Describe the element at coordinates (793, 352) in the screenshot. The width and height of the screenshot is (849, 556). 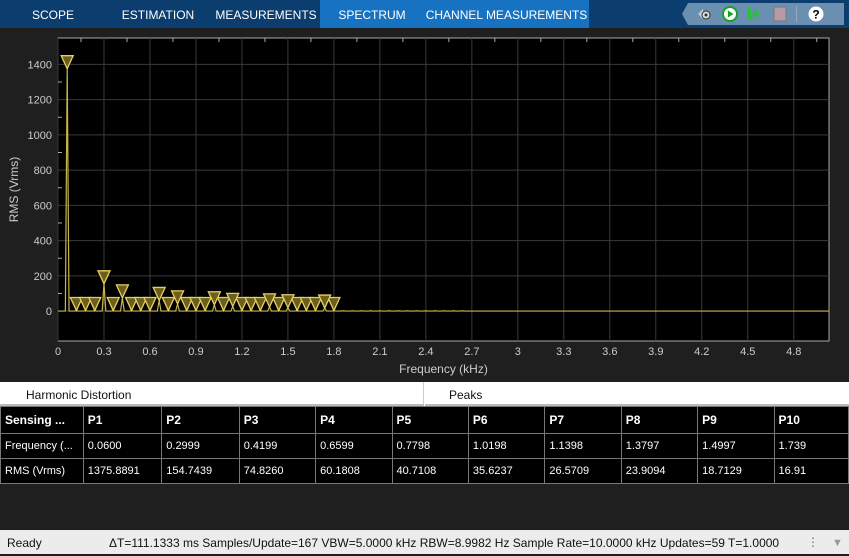
I see `x-tick-label: 4.8` at that location.